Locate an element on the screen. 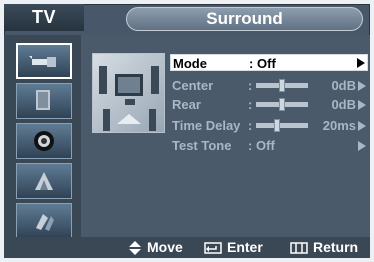 The width and height of the screenshot is (374, 262). footer-return-label: Return is located at coordinates (336, 247).